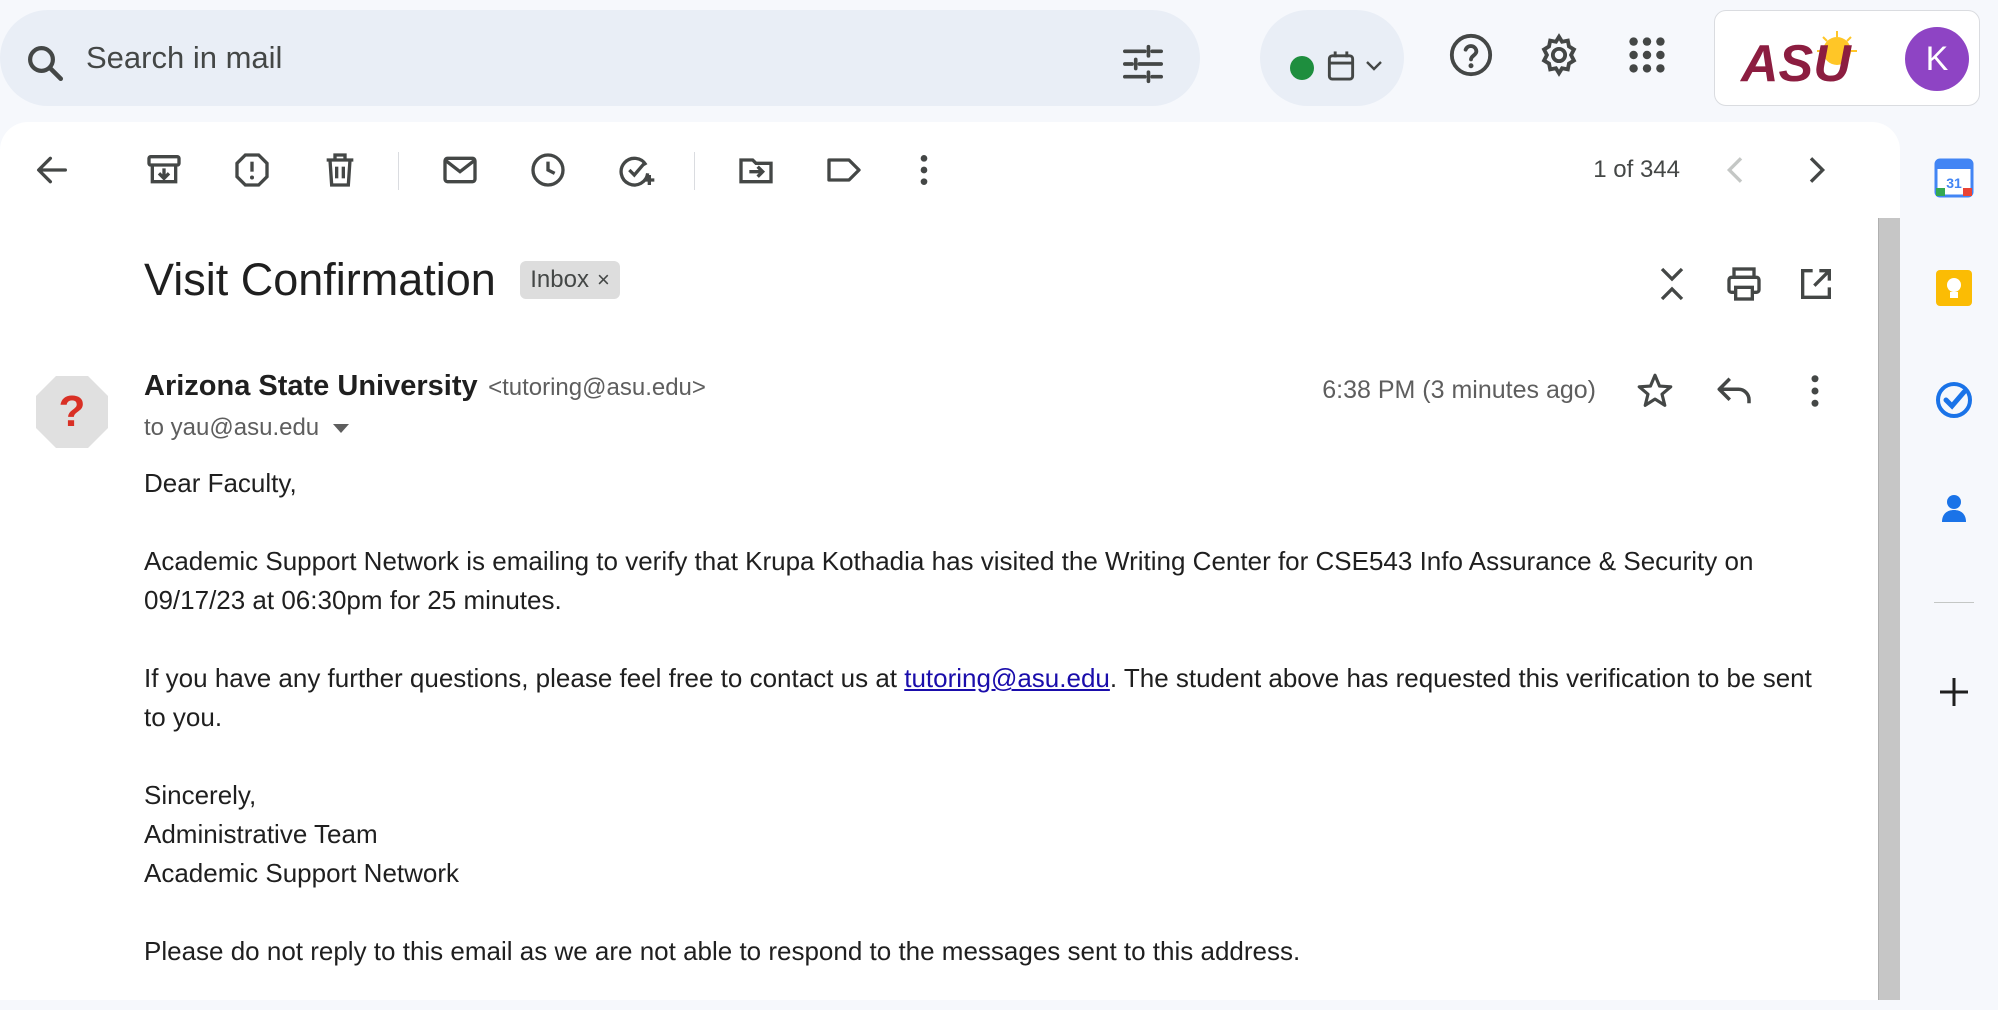  I want to click on google-contacts-icon, so click(1954, 508).